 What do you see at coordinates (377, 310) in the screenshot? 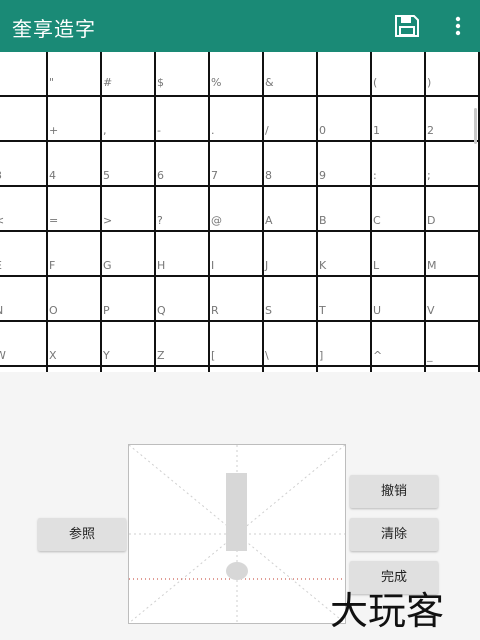
I see `grid-cell-label: U` at bounding box center [377, 310].